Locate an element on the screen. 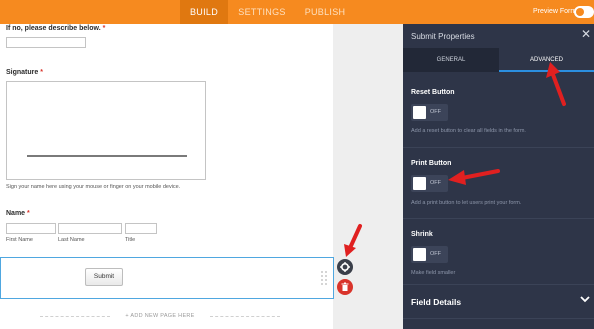 The height and width of the screenshot is (329, 594). field-settings-button is located at coordinates (345, 267).